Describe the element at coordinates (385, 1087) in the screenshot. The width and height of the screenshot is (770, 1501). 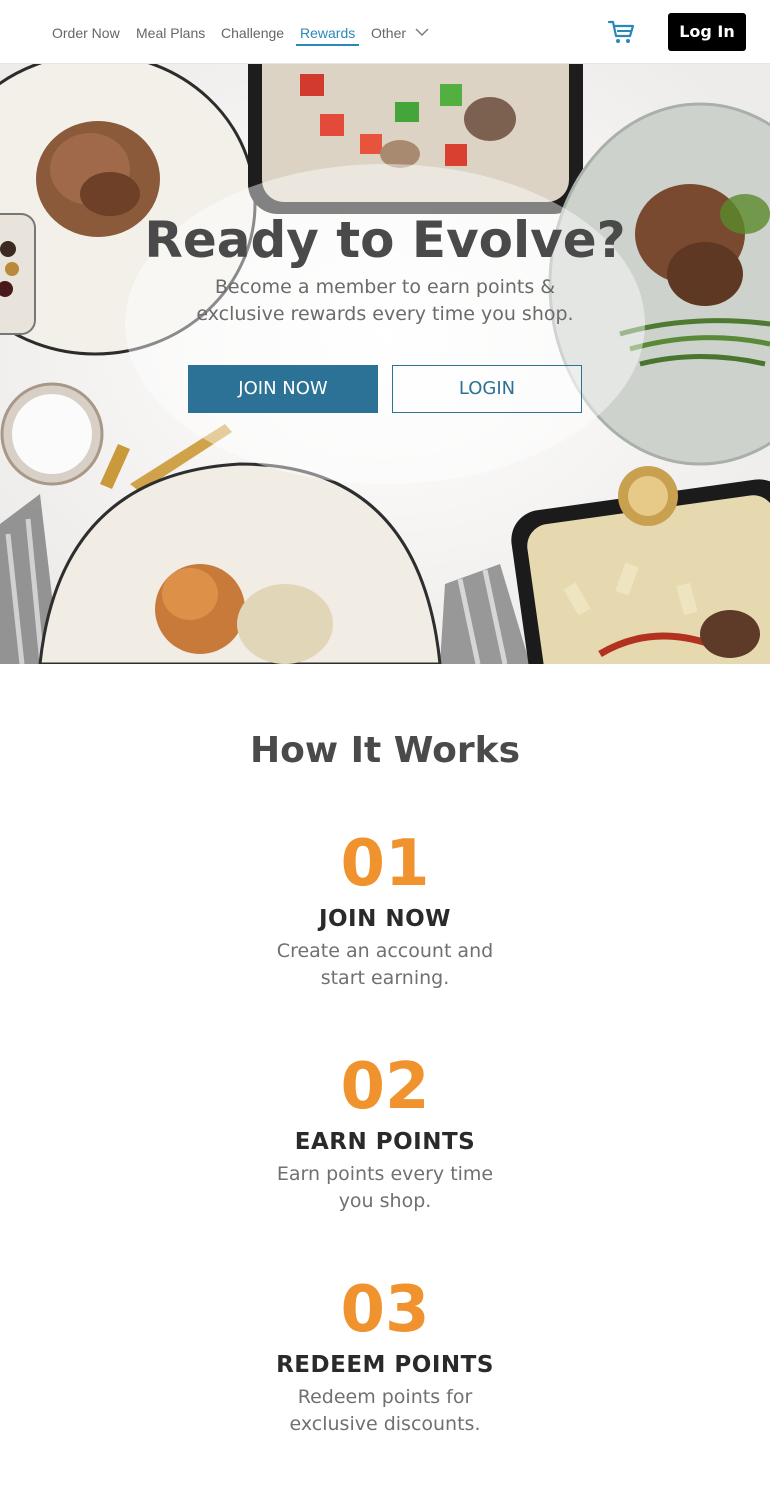
I see `step-number: 02` at that location.